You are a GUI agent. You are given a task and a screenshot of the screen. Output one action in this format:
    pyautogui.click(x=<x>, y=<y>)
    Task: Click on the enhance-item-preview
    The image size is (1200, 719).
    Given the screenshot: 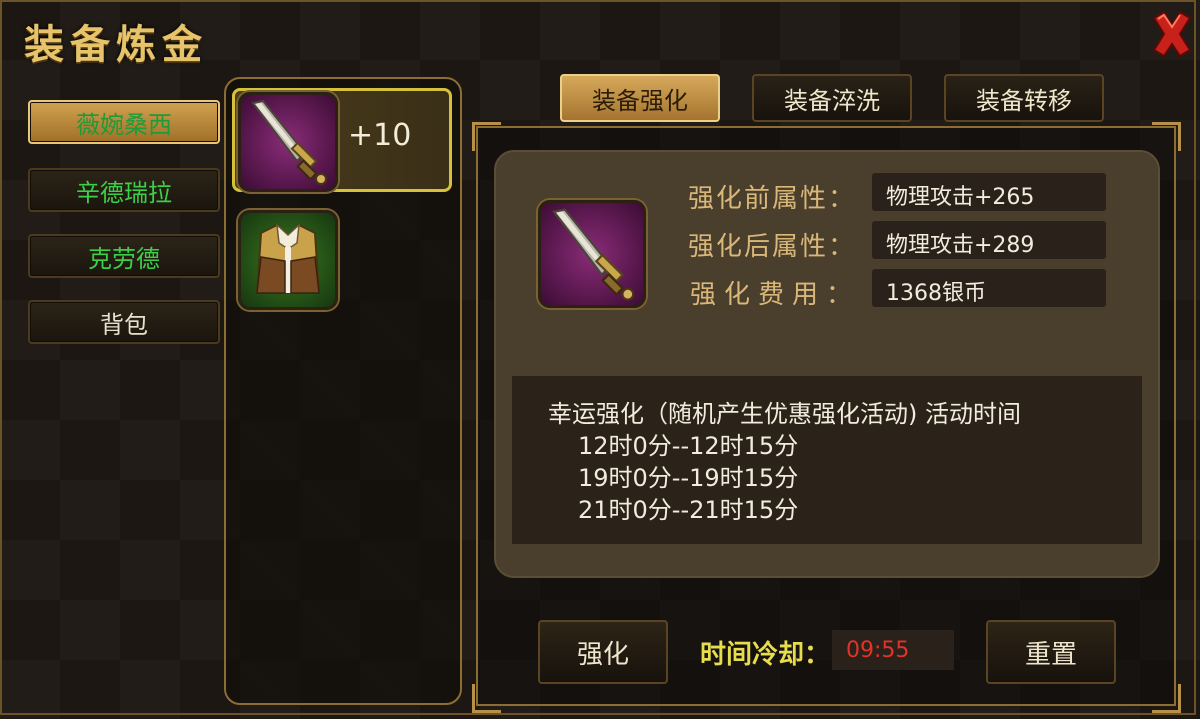 What is the action you would take?
    pyautogui.click(x=592, y=254)
    